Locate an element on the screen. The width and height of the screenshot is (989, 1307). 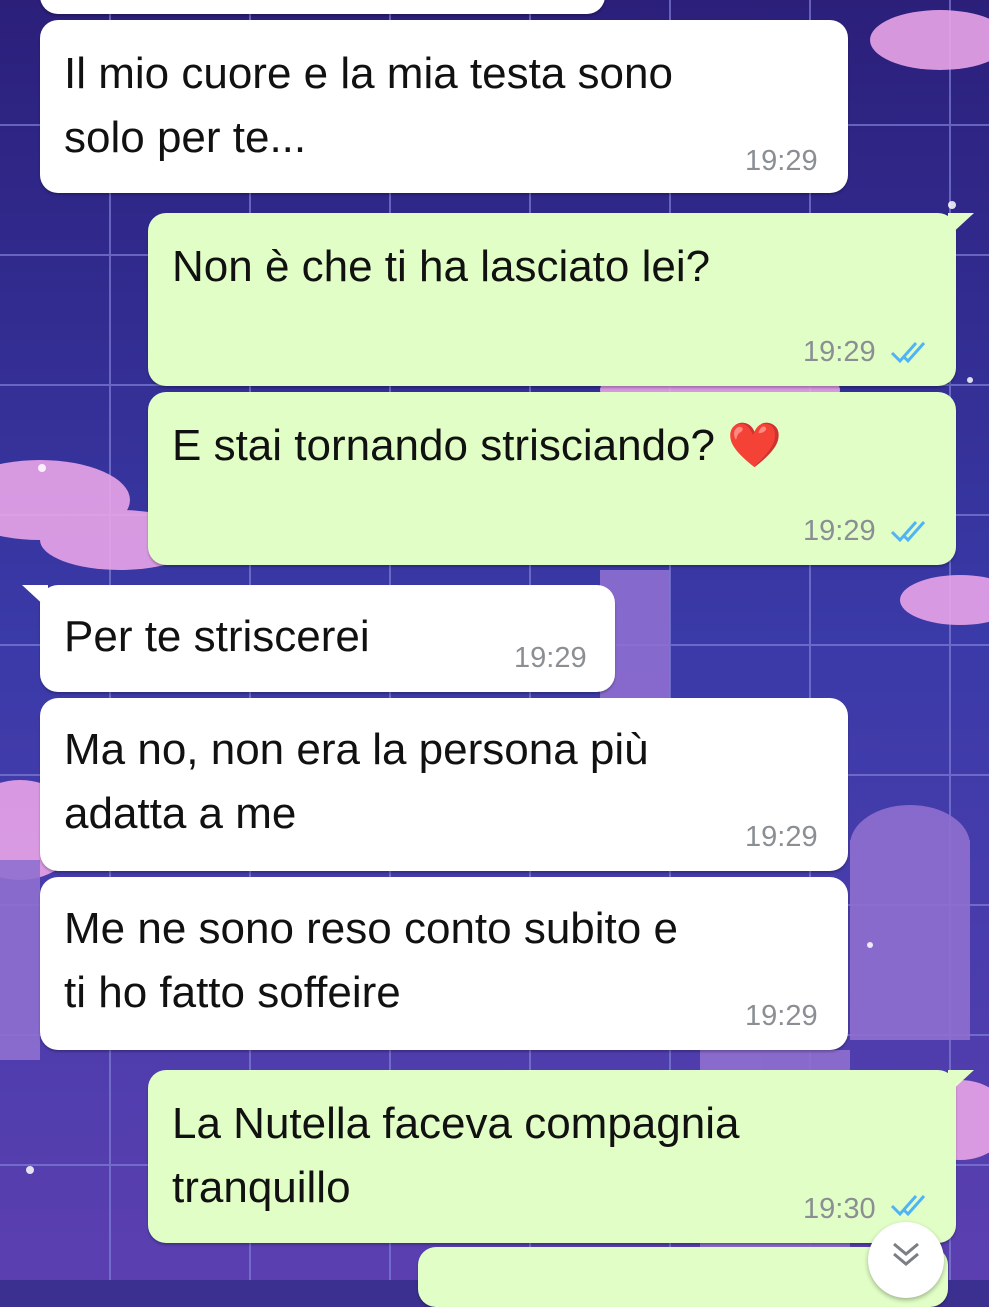
message-time: 19:30 is located at coordinates (839, 1209).